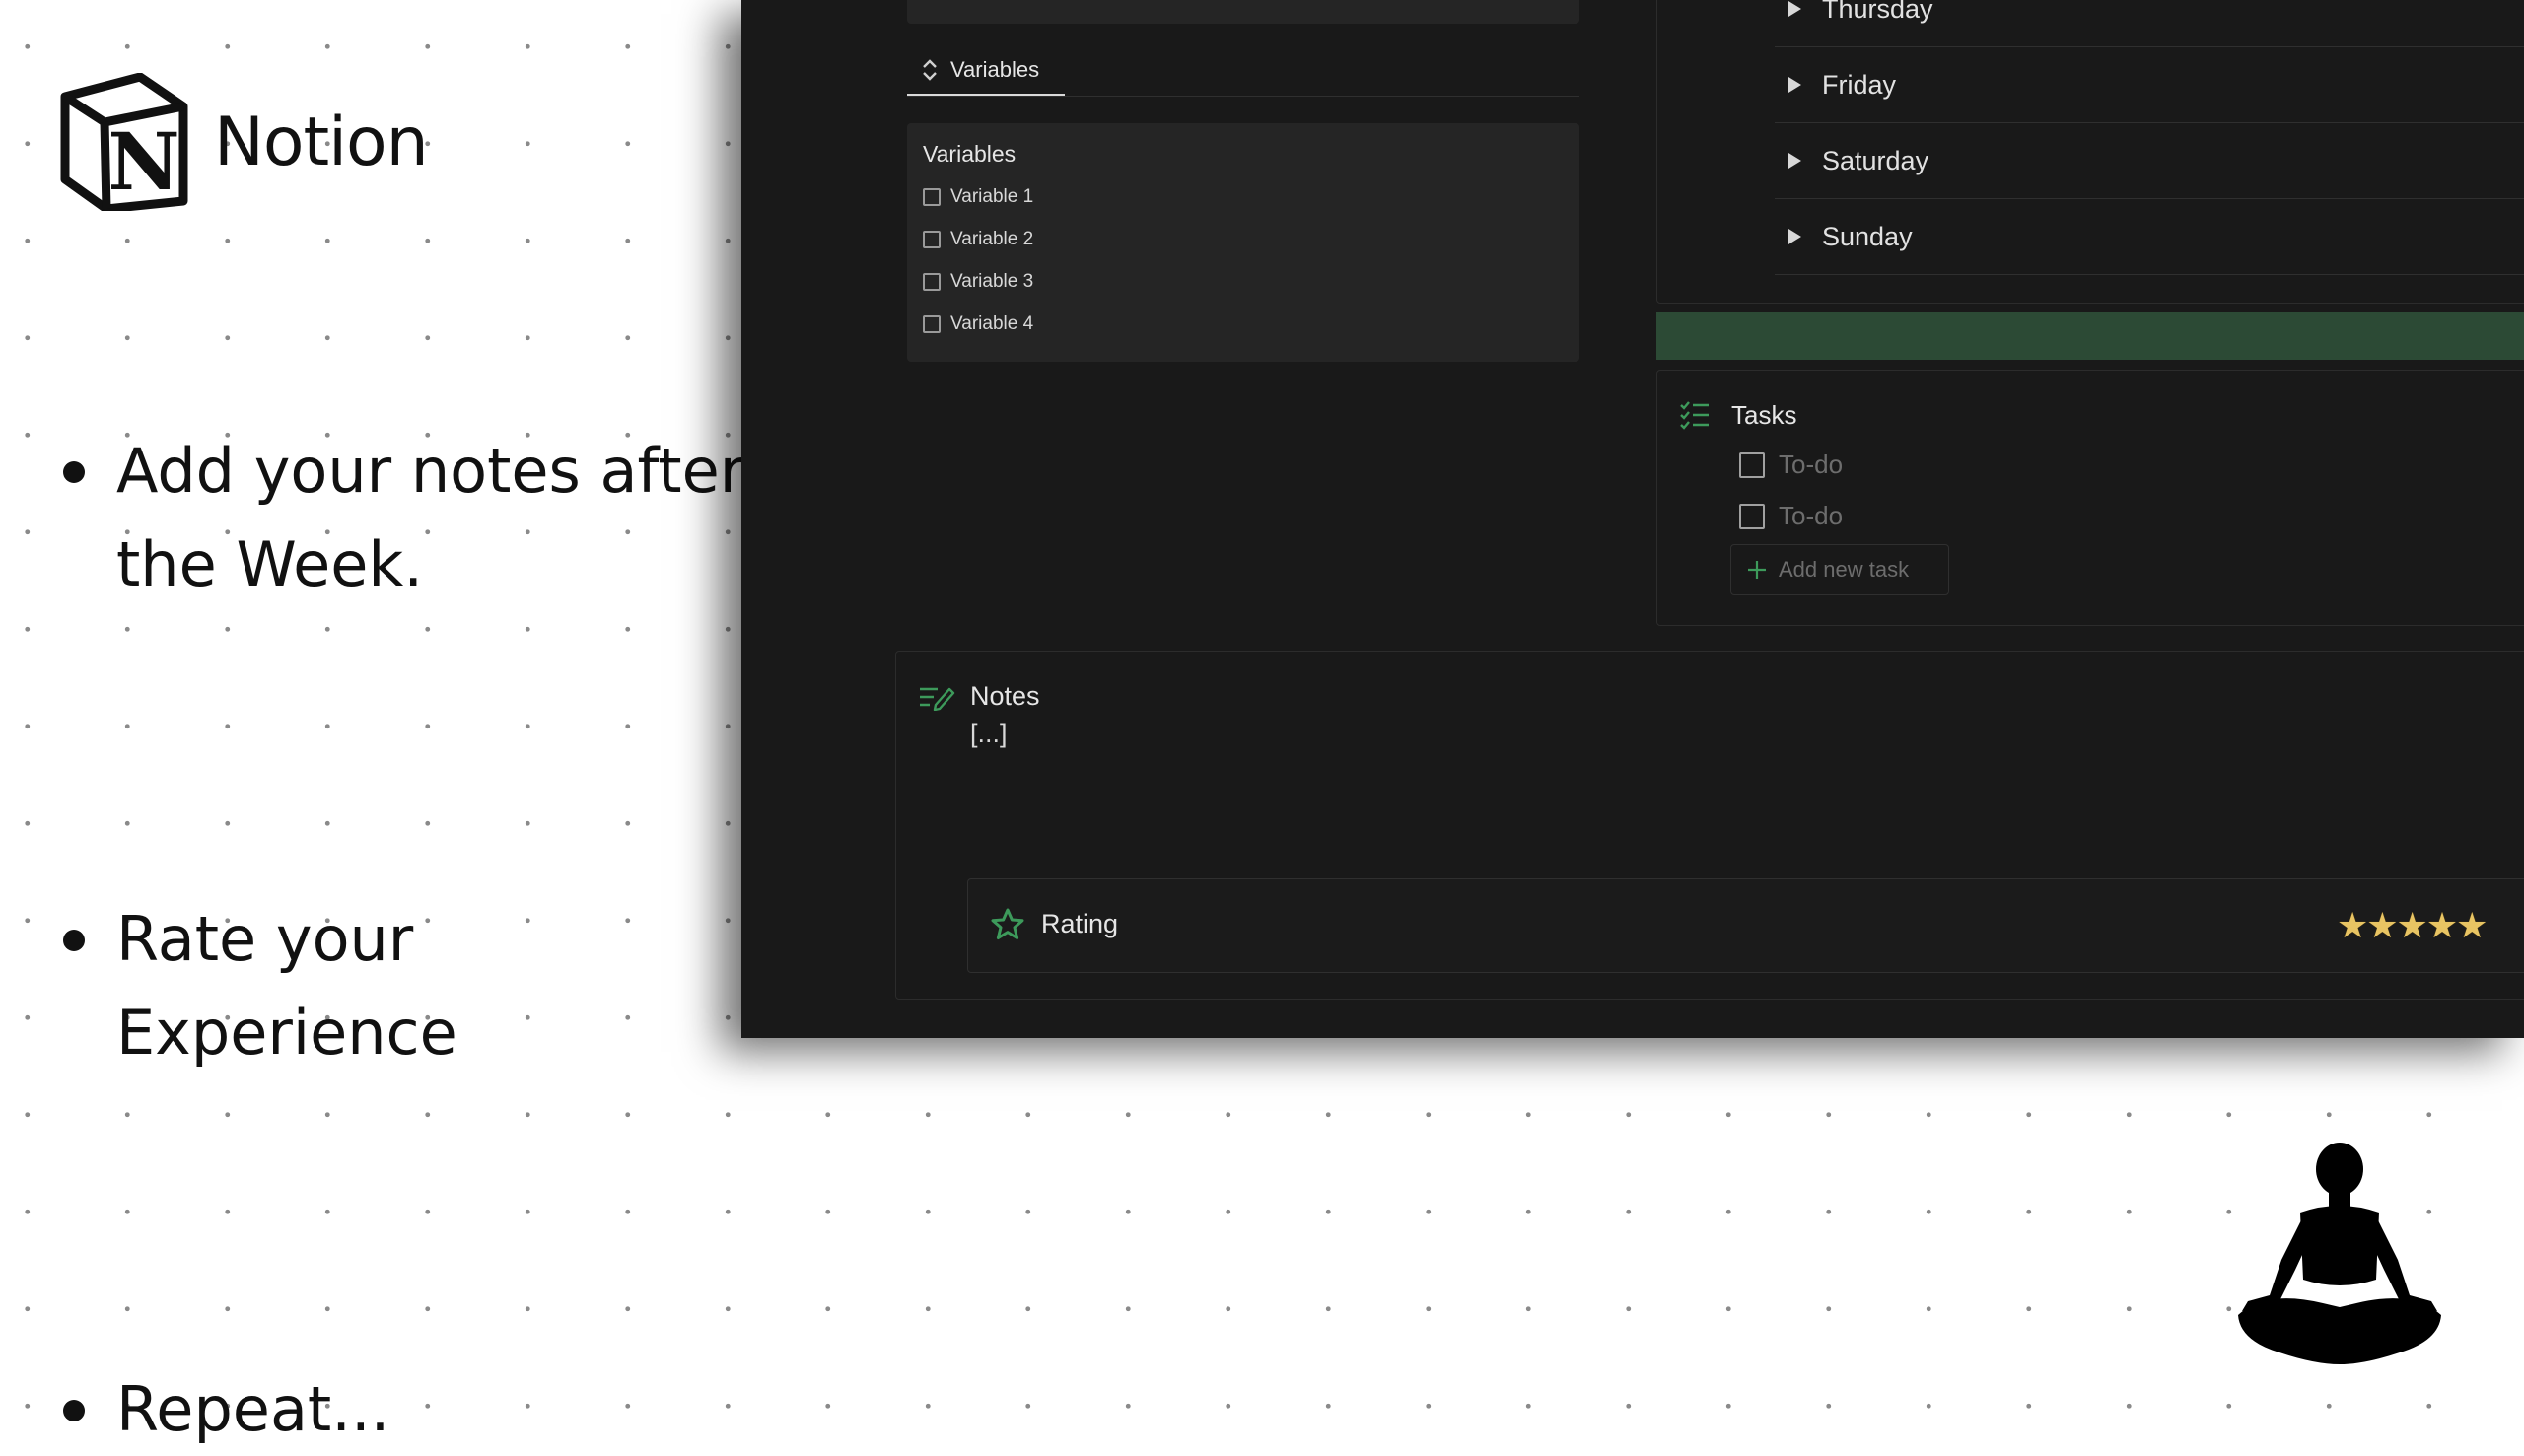 The image size is (2524, 1456). Describe the element at coordinates (2340, 1253) in the screenshot. I see `meditation-figure-icon` at that location.